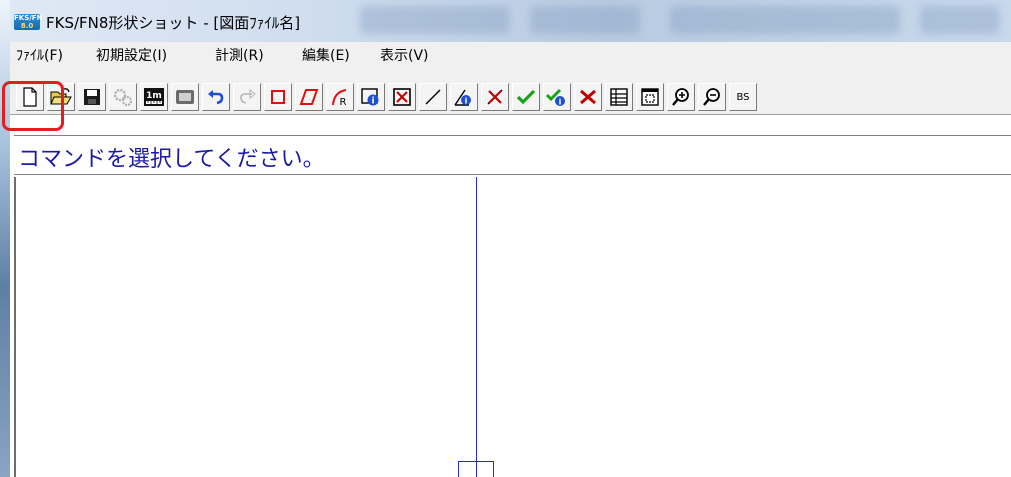  I want to click on list-icon, so click(619, 97).